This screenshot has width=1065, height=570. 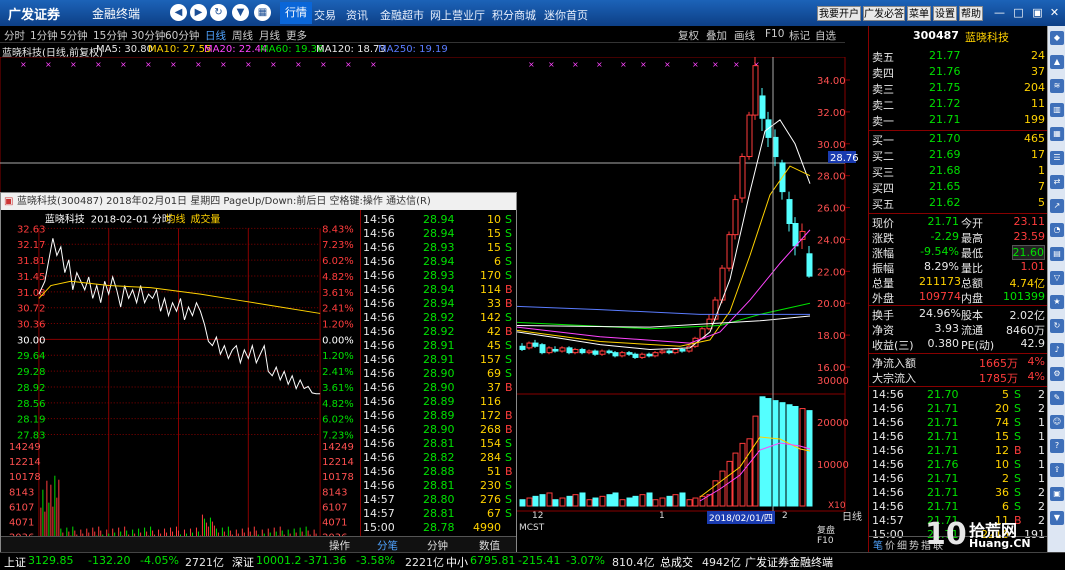 I want to click on titlebar-button-3: 设置, so click(x=945, y=13).